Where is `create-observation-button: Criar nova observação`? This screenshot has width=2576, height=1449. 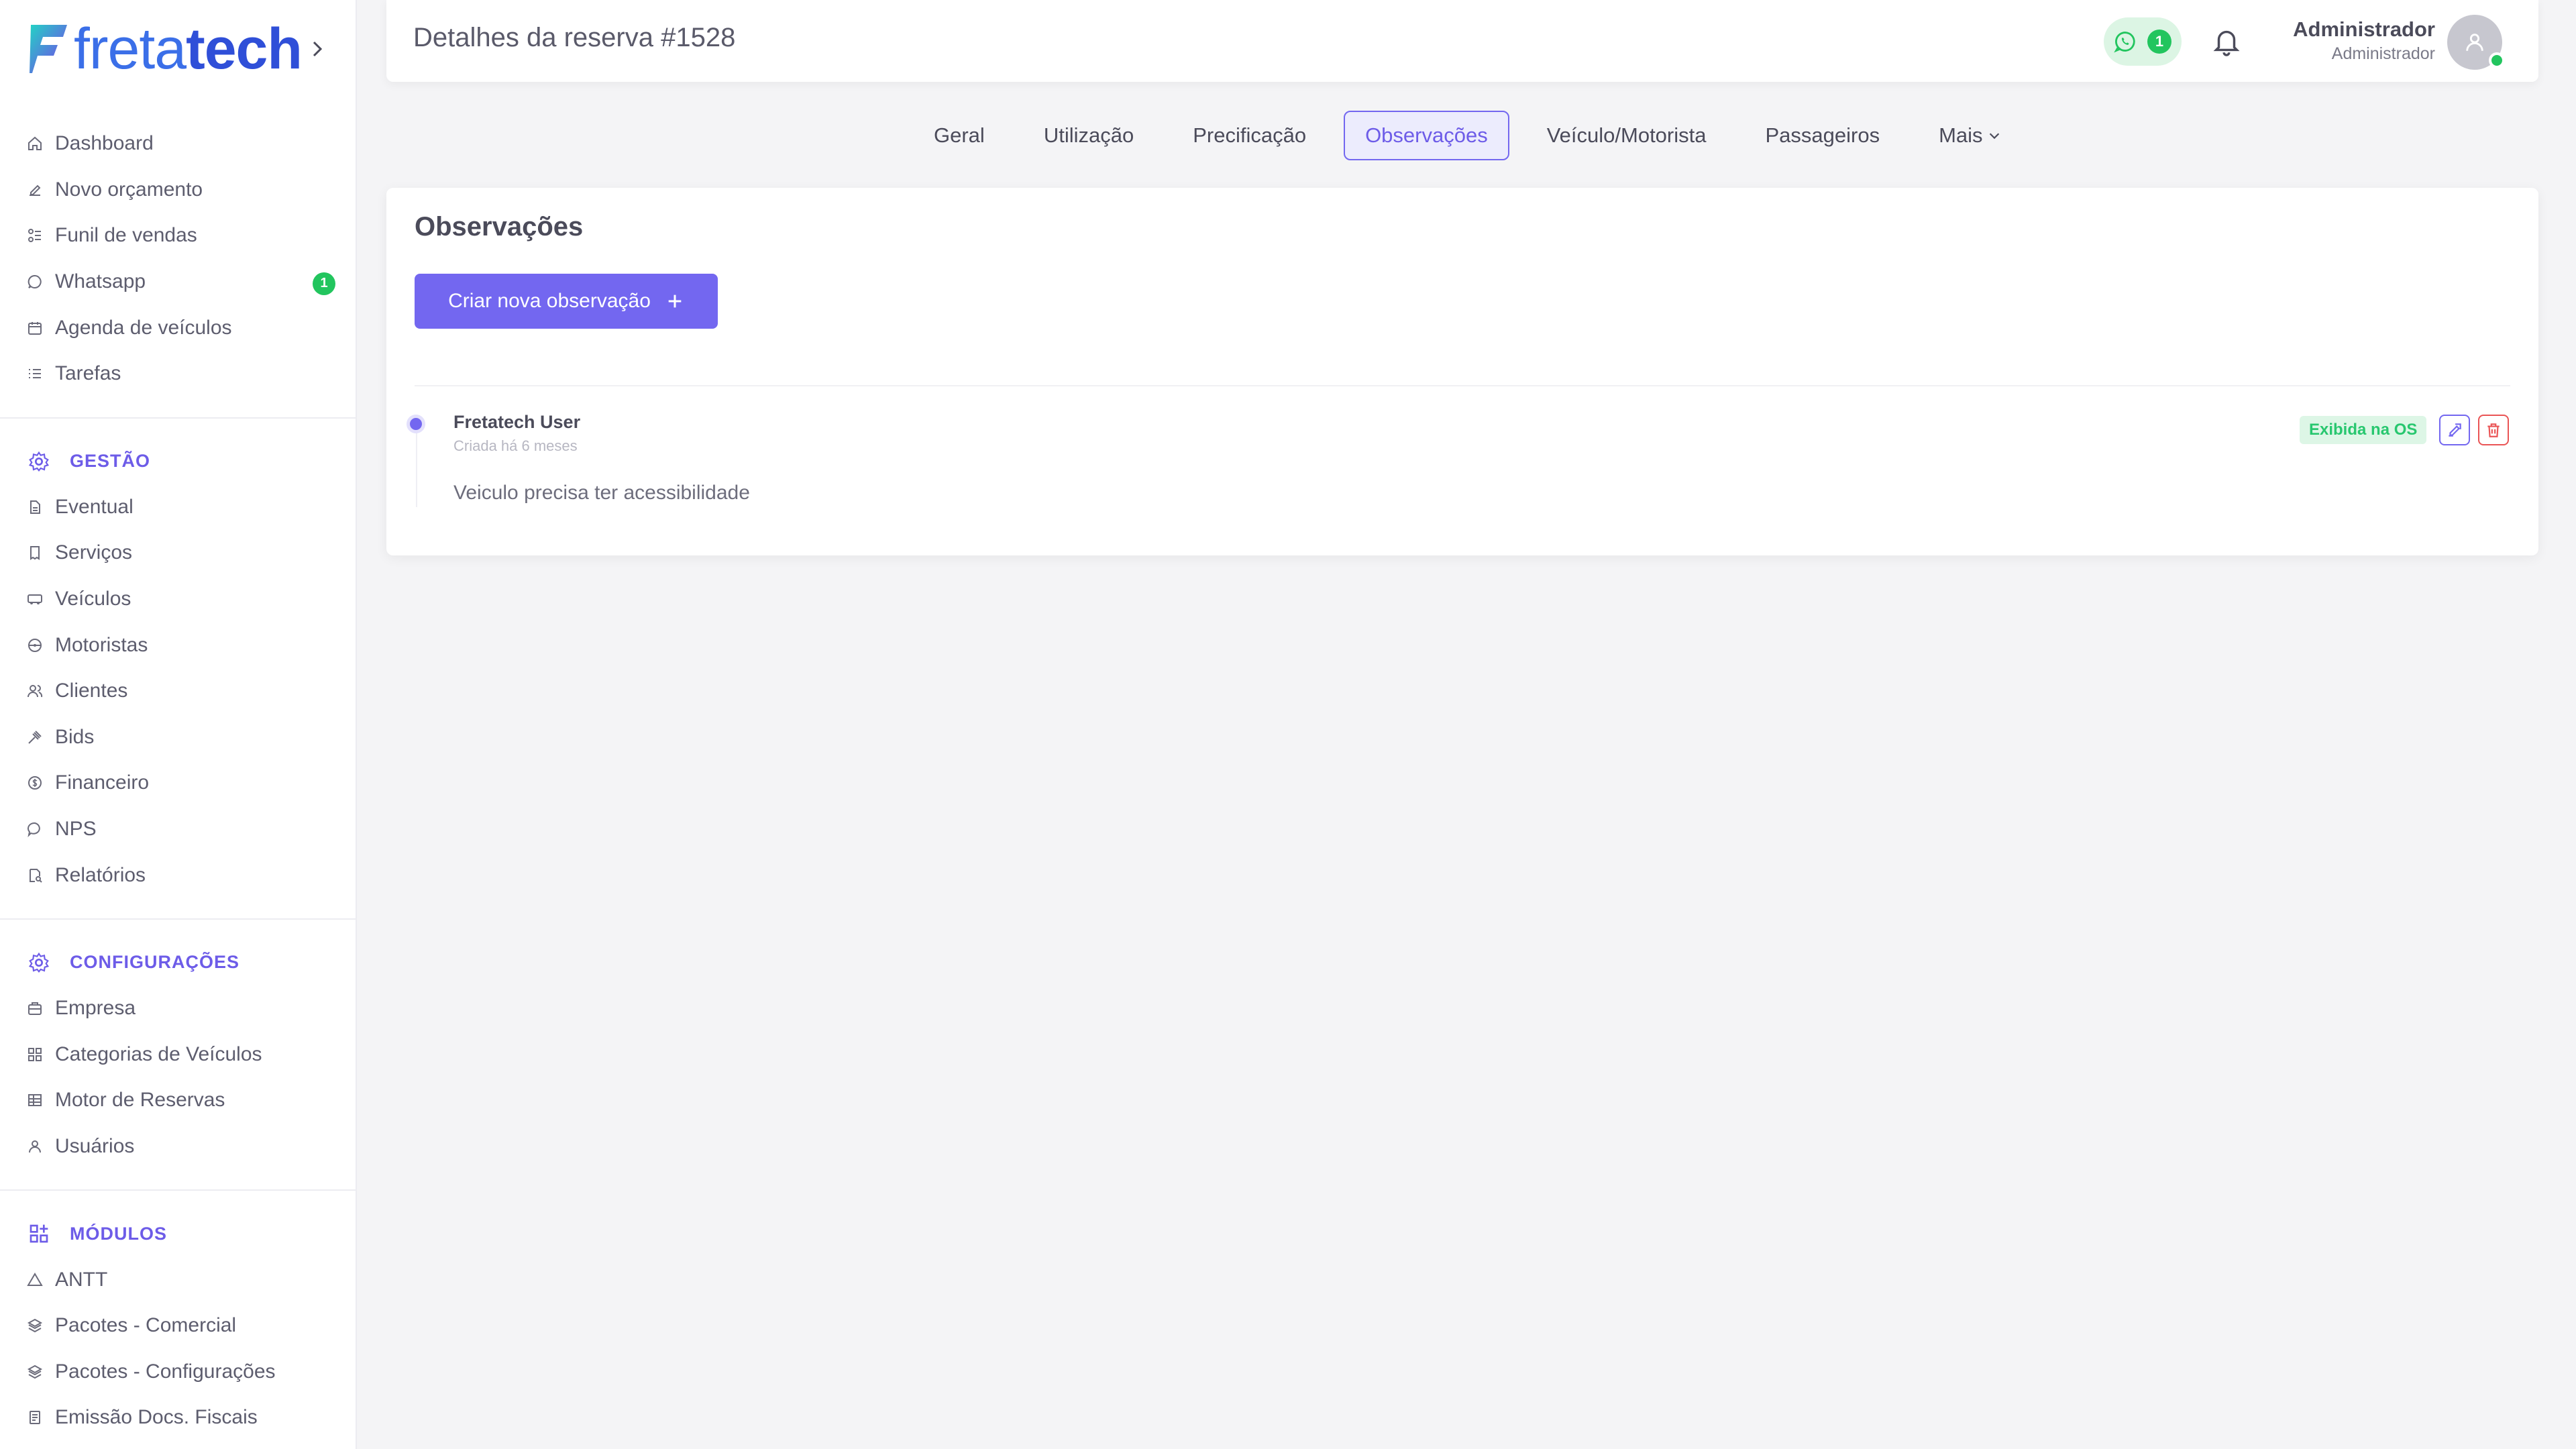 create-observation-button: Criar nova observação is located at coordinates (566, 301).